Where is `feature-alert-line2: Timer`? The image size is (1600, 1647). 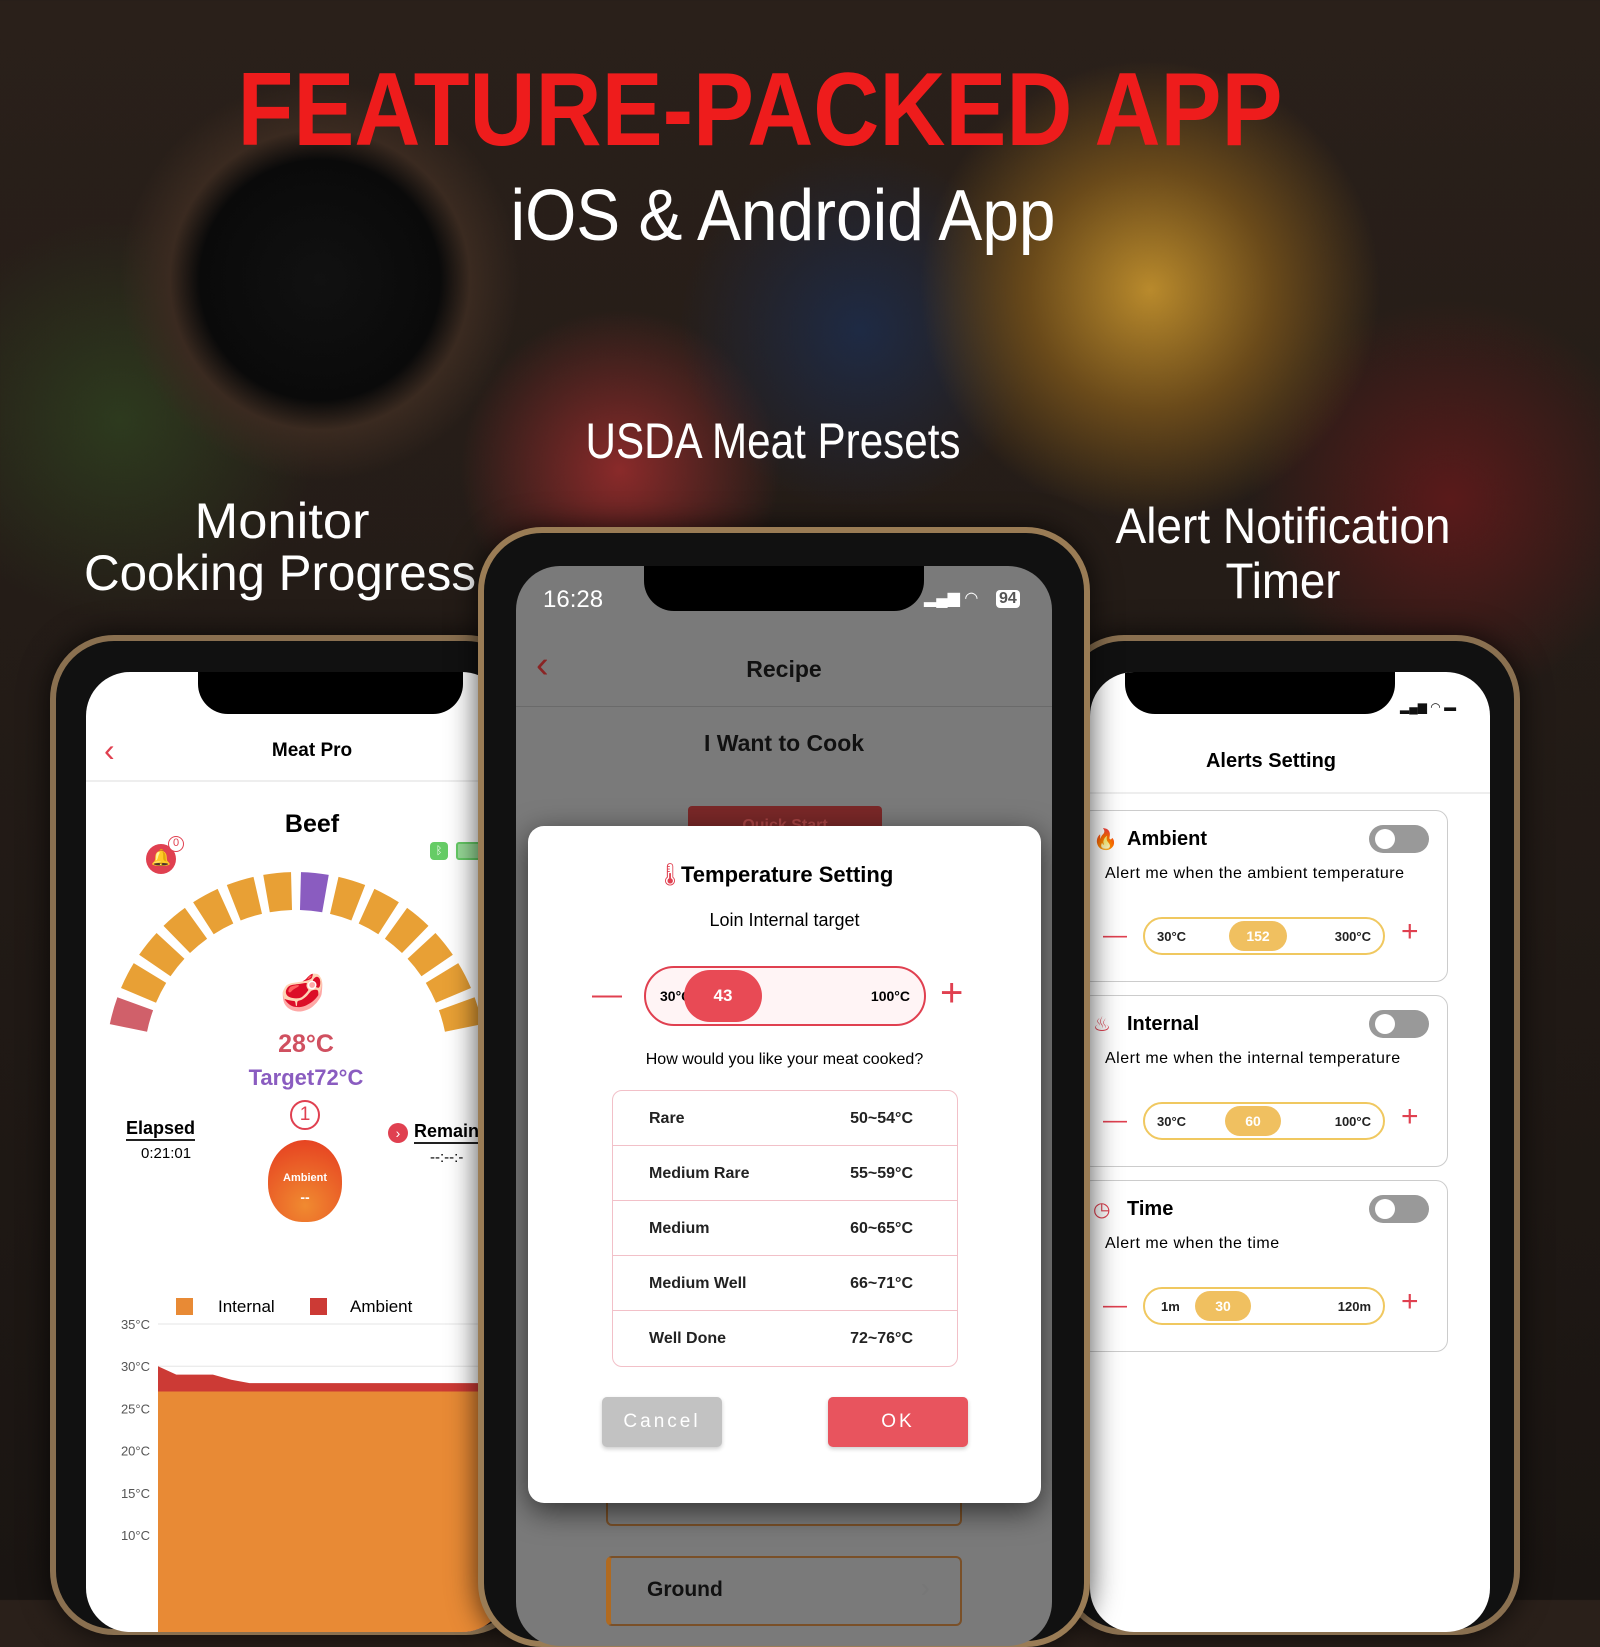 feature-alert-line2: Timer is located at coordinates (1283, 581).